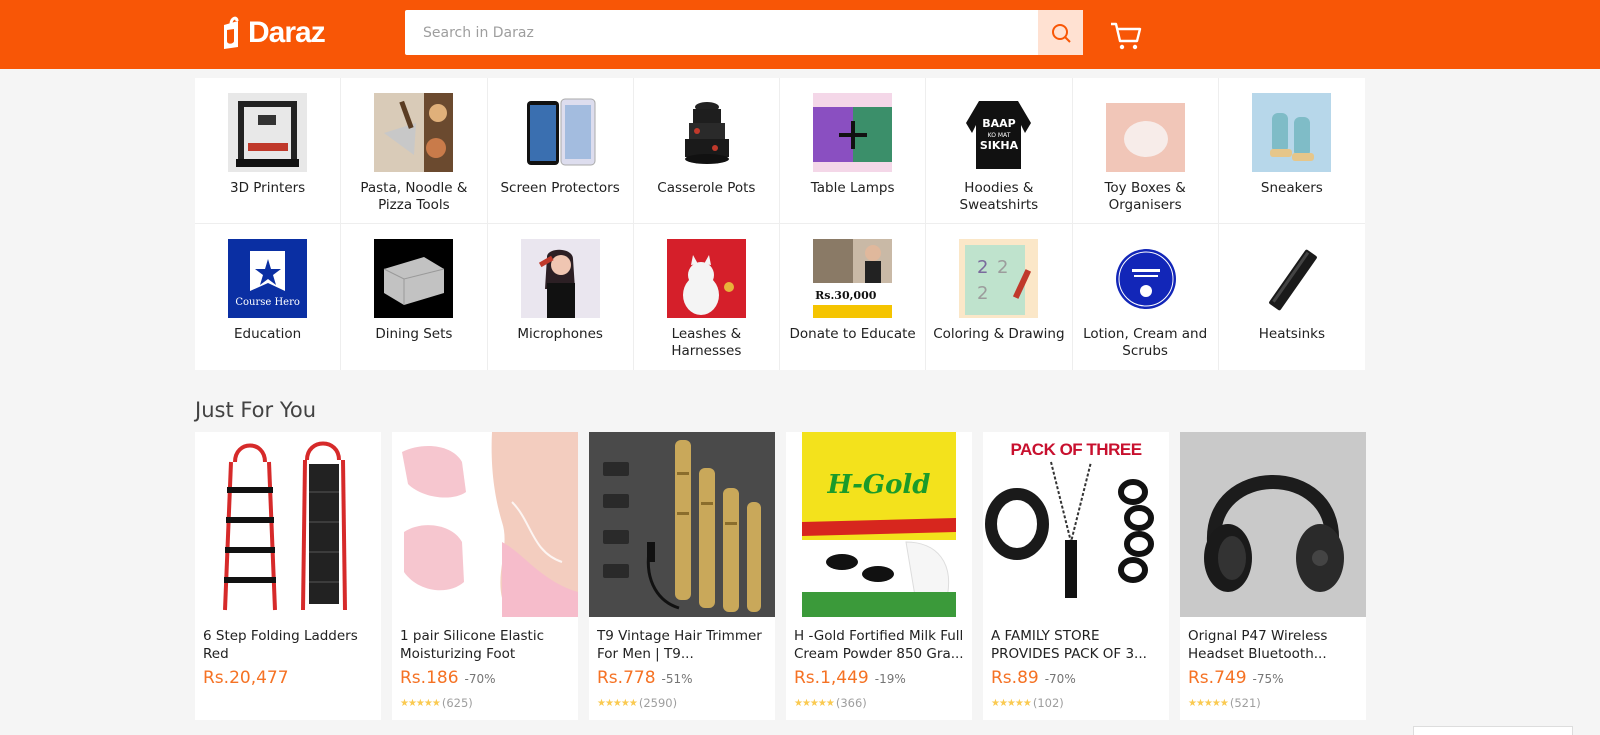  What do you see at coordinates (999, 196) in the screenshot?
I see `category-label: Hoodies & Sweatshirts` at bounding box center [999, 196].